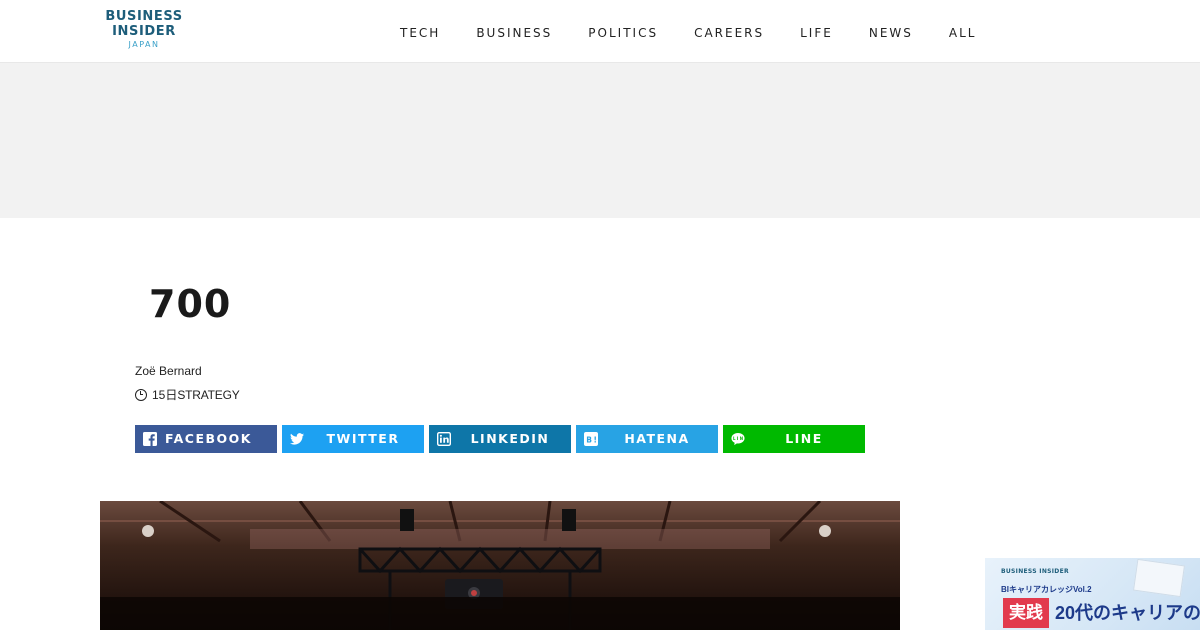  What do you see at coordinates (514, 33) in the screenshot?
I see `nav-item-business: BUSINESS` at bounding box center [514, 33].